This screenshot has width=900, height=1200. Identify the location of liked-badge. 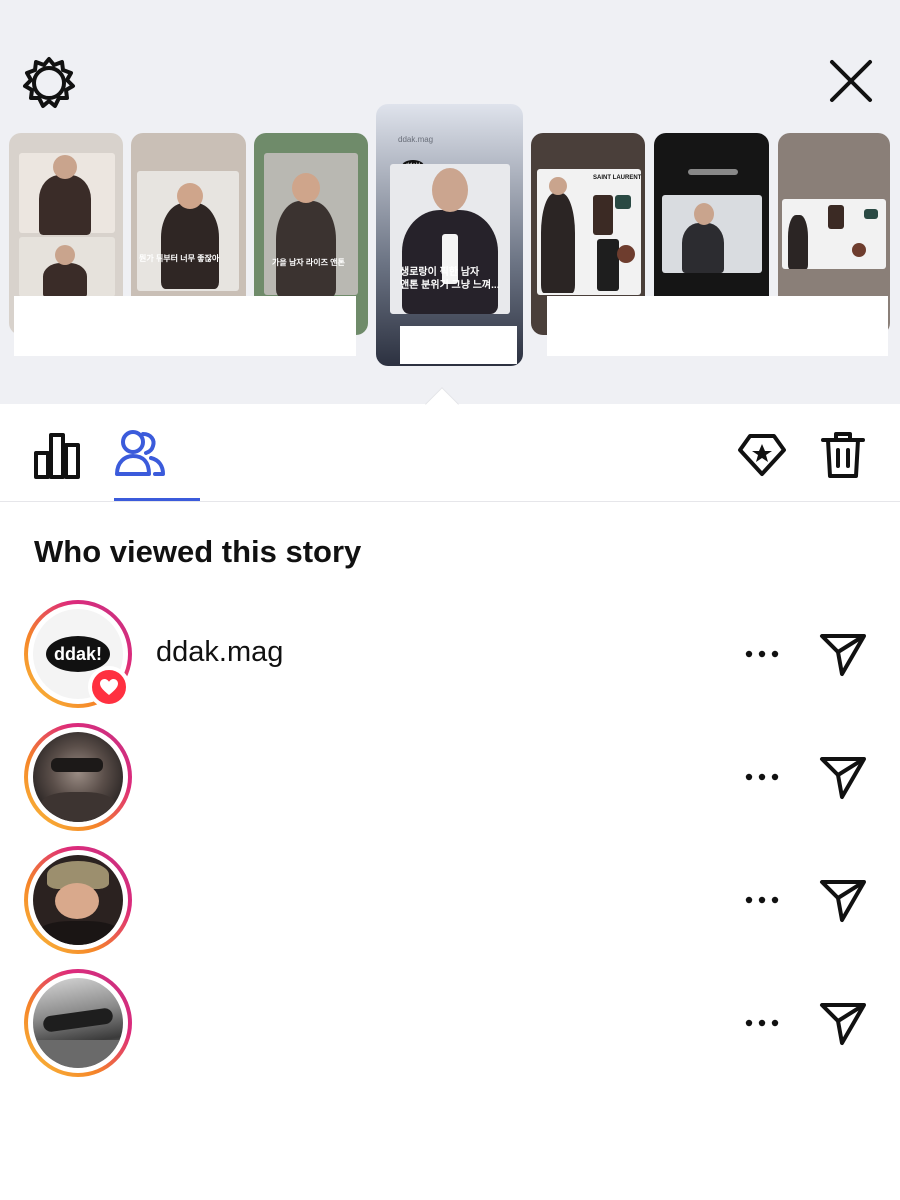
(109, 687).